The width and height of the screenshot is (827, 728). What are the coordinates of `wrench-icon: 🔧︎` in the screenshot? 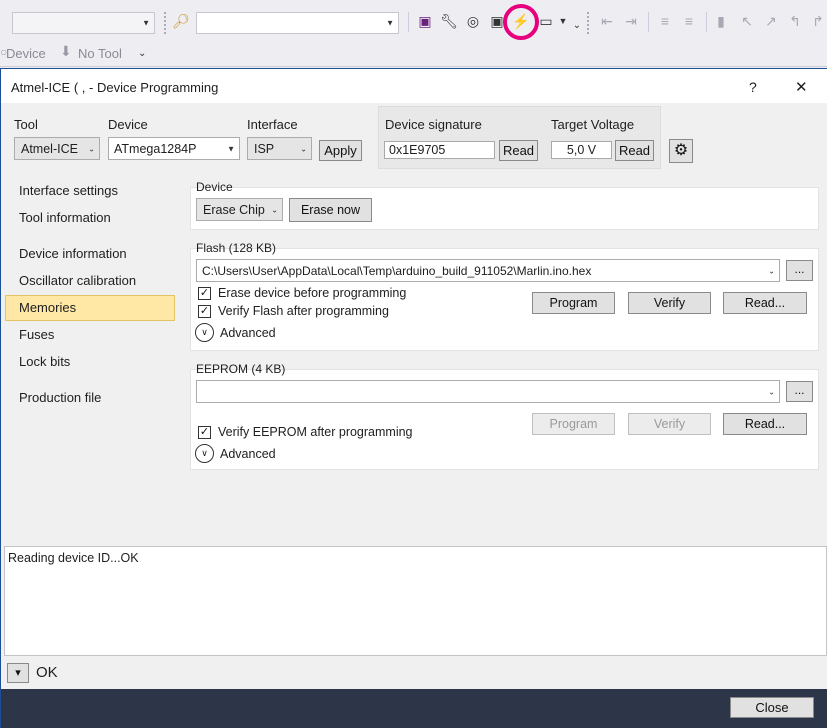 It's located at (449, 21).